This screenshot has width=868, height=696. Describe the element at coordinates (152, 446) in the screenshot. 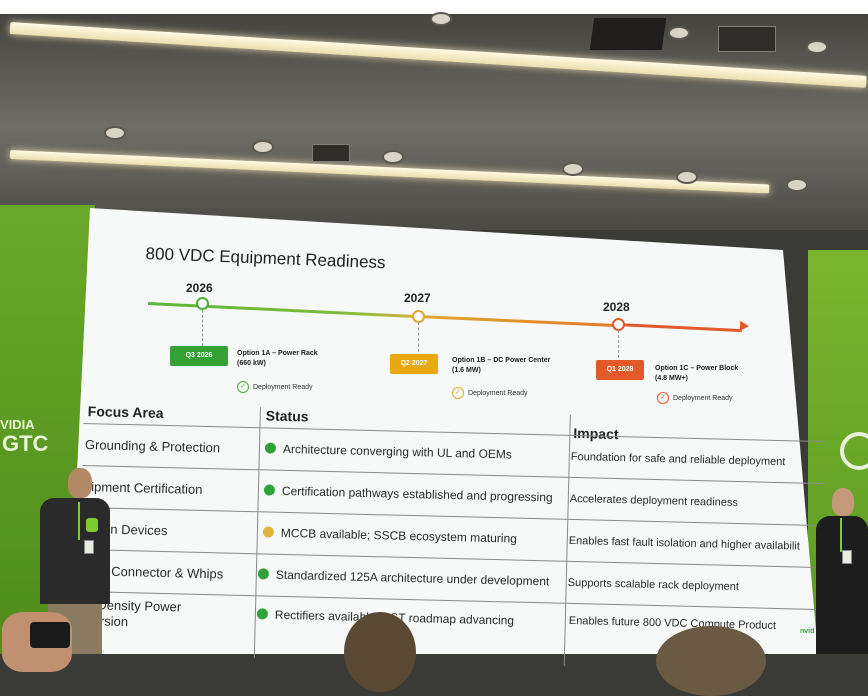

I see `table-cell-area: Grounding & Protection` at that location.